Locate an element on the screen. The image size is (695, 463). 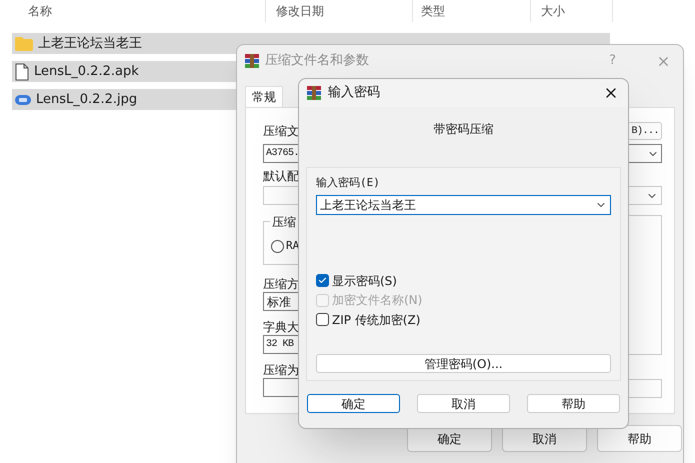
column-header: 名称 is located at coordinates (40, 11).